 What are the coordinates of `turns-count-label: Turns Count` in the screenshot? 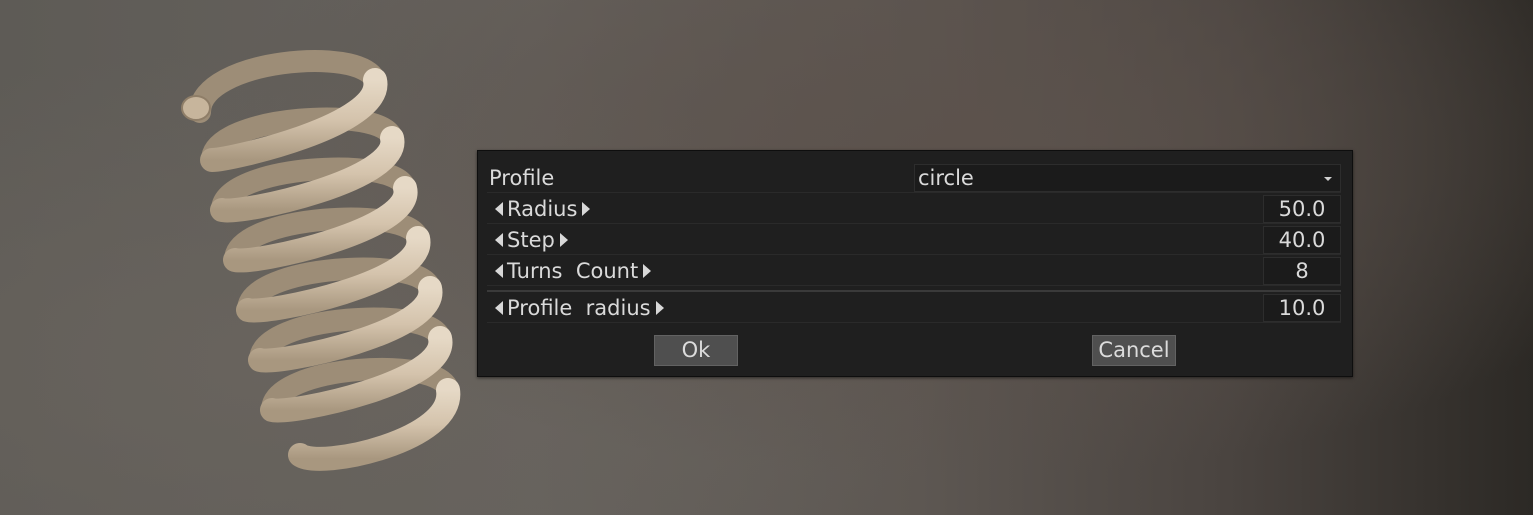 It's located at (573, 271).